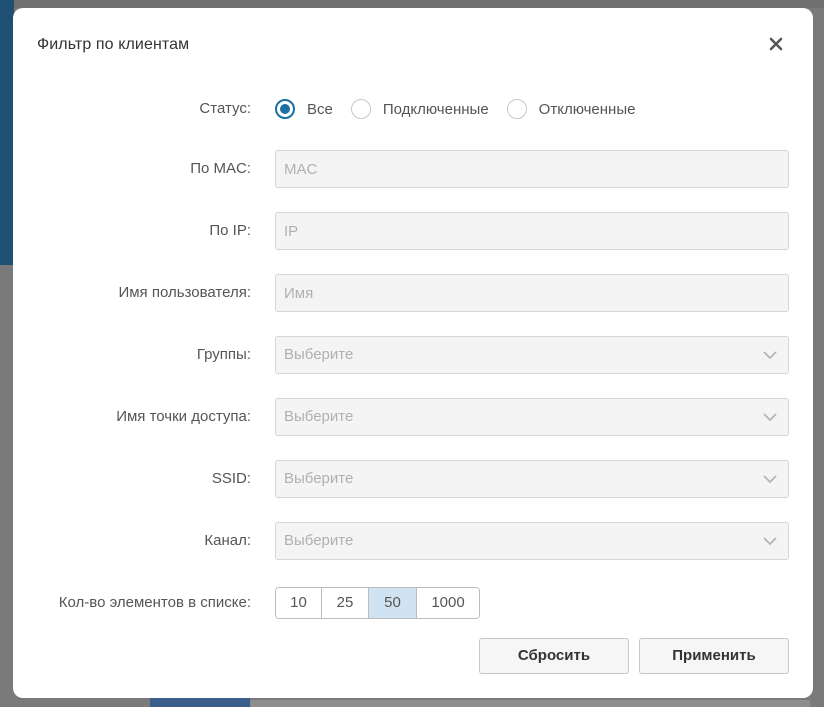 The image size is (824, 707). I want to click on backdrop-panel, so click(7, 132).